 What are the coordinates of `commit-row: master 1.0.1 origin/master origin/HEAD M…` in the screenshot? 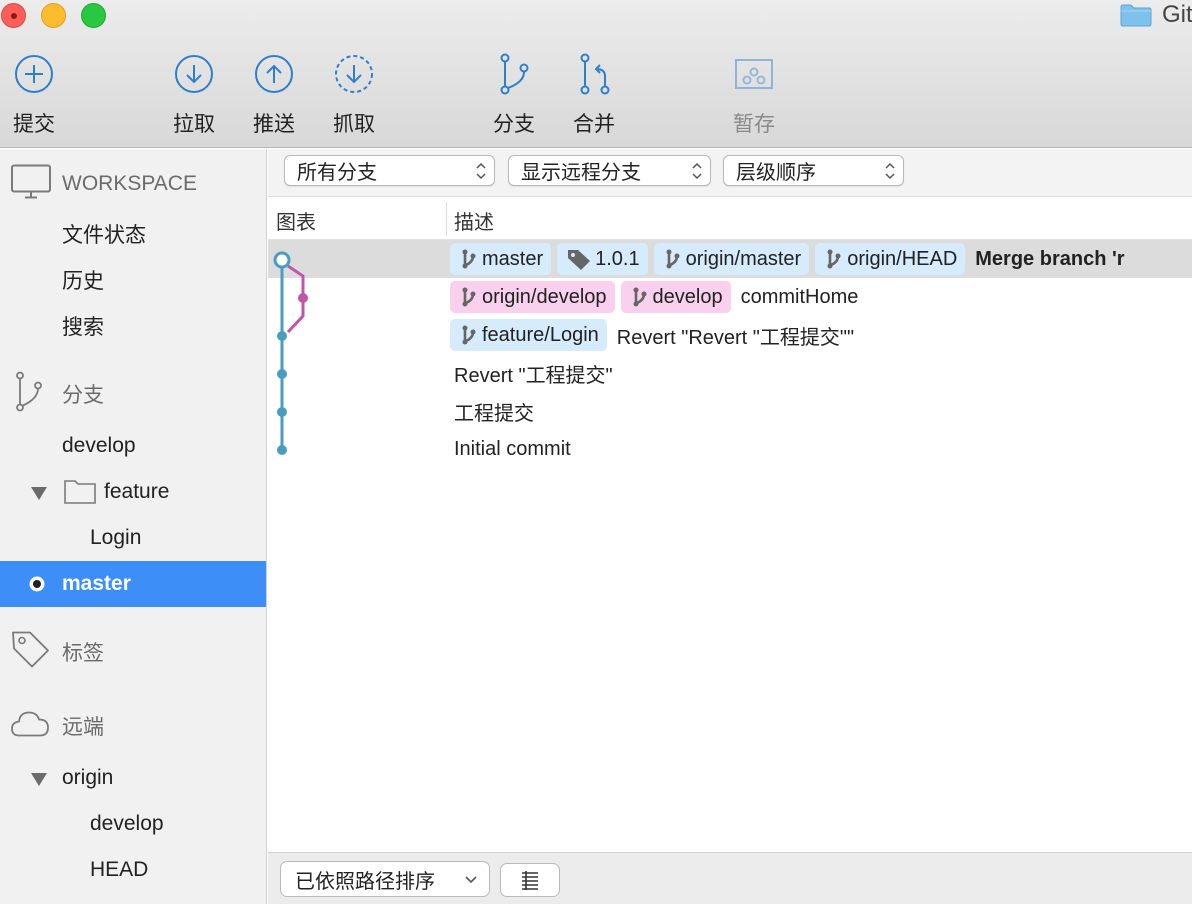 It's located at (730, 259).